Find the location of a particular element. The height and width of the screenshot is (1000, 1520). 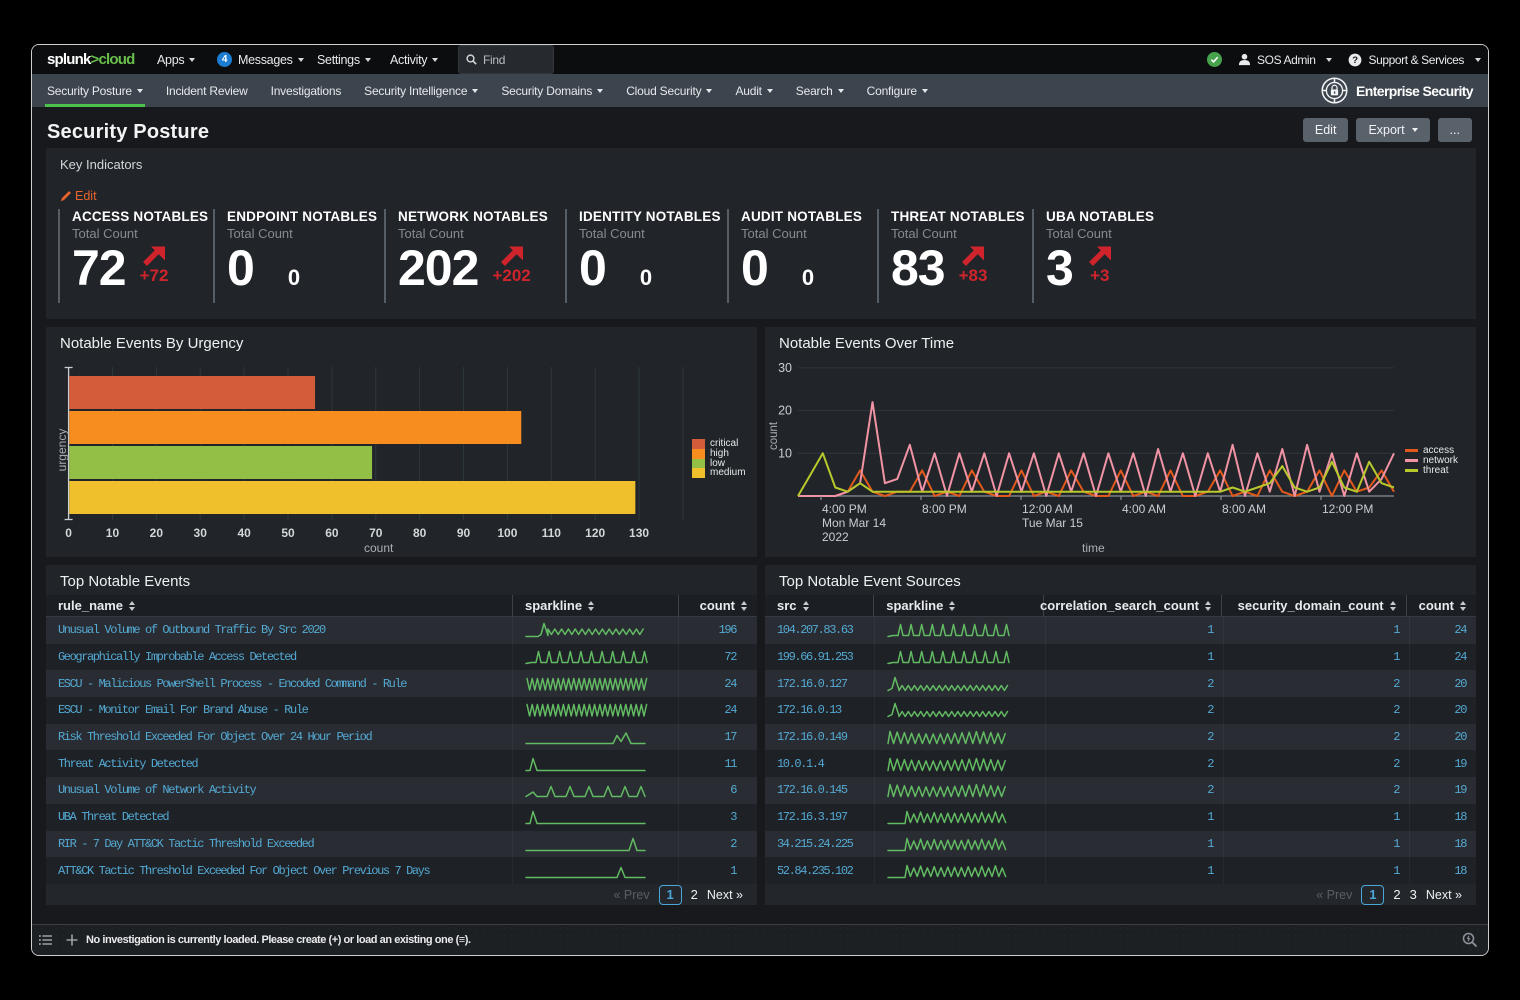

table-row: 34.215.24.225 1 1 18 is located at coordinates (1120, 844).